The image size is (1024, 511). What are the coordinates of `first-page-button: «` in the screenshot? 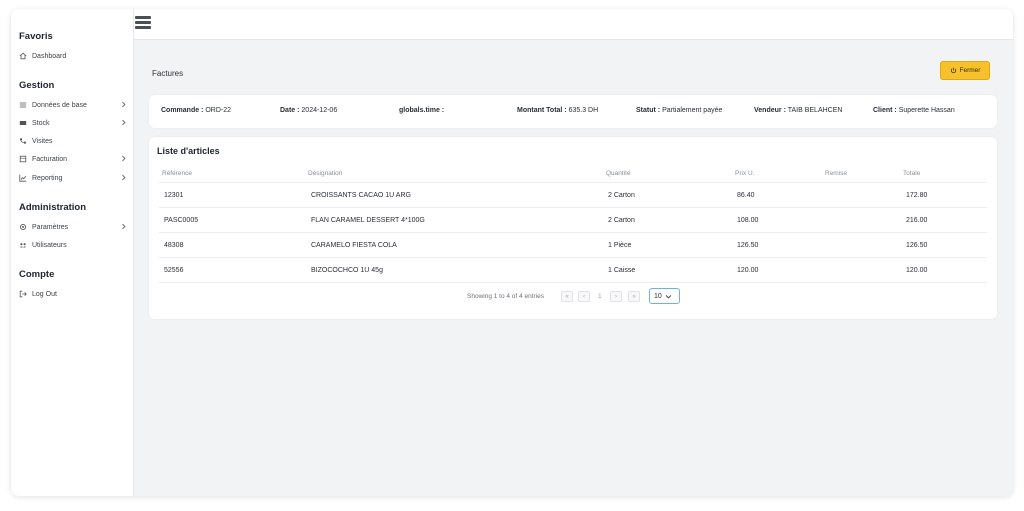 It's located at (567, 296).